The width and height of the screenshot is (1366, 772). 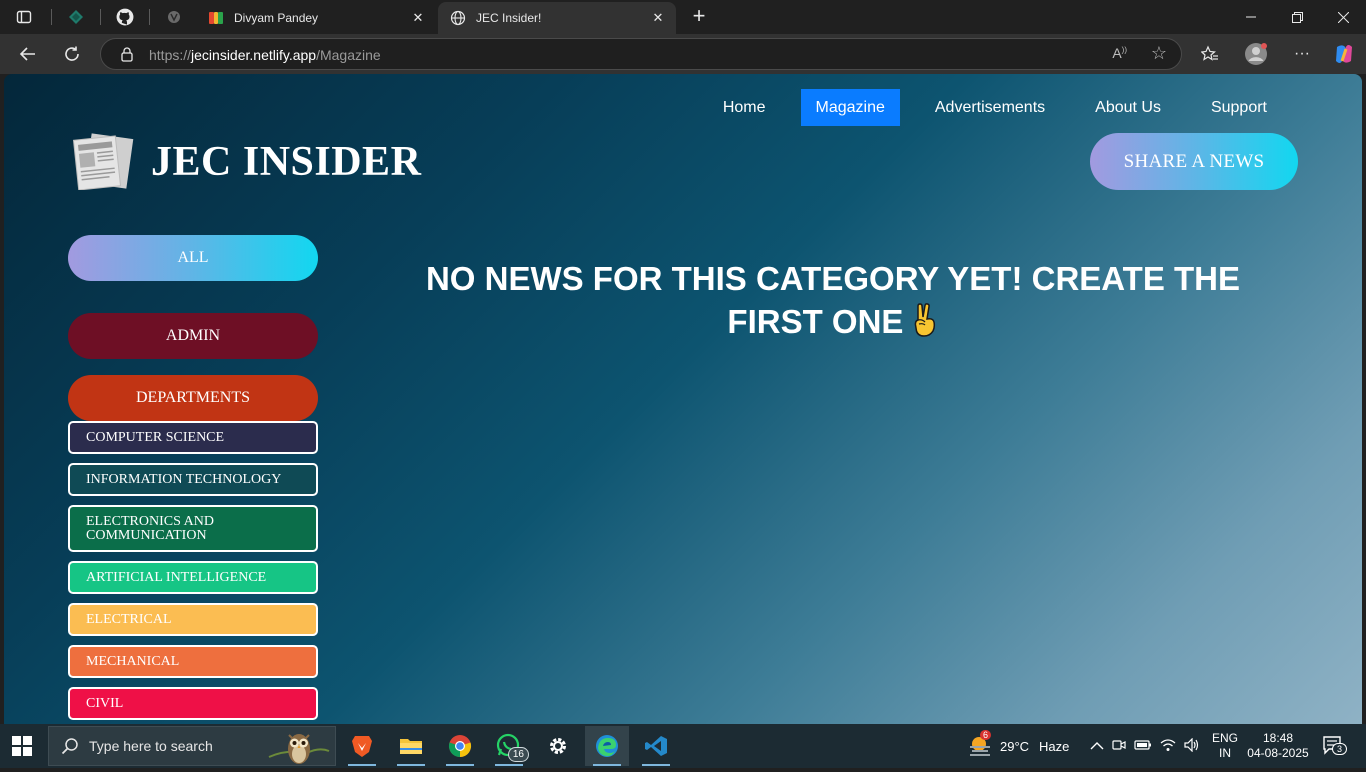 What do you see at coordinates (127, 54) in the screenshot?
I see `lock-icon` at bounding box center [127, 54].